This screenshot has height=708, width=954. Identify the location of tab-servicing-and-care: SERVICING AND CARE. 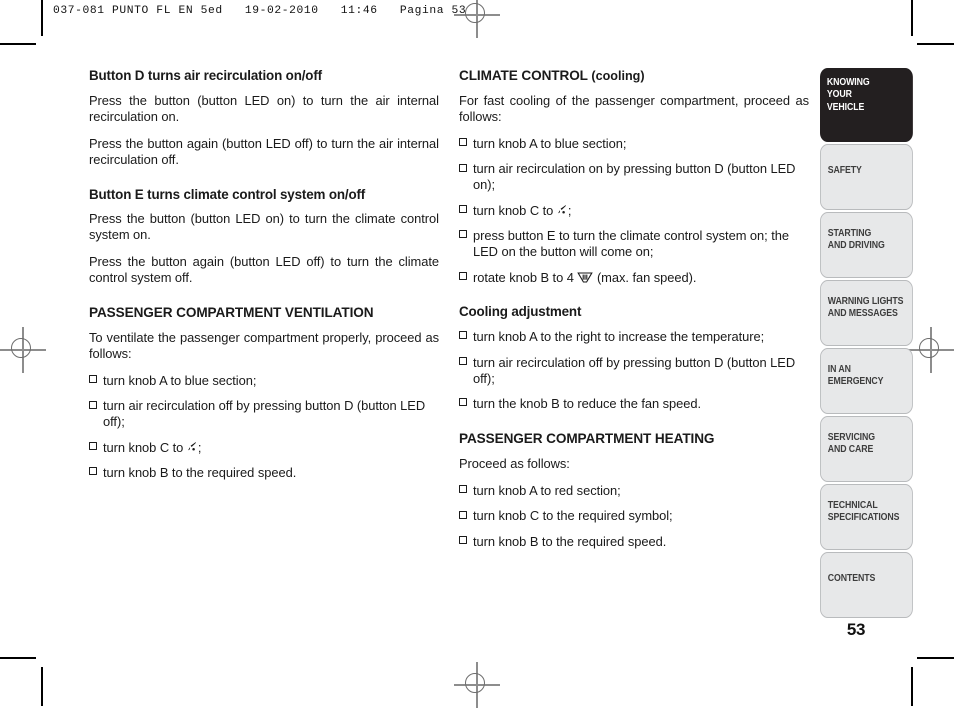
(866, 449).